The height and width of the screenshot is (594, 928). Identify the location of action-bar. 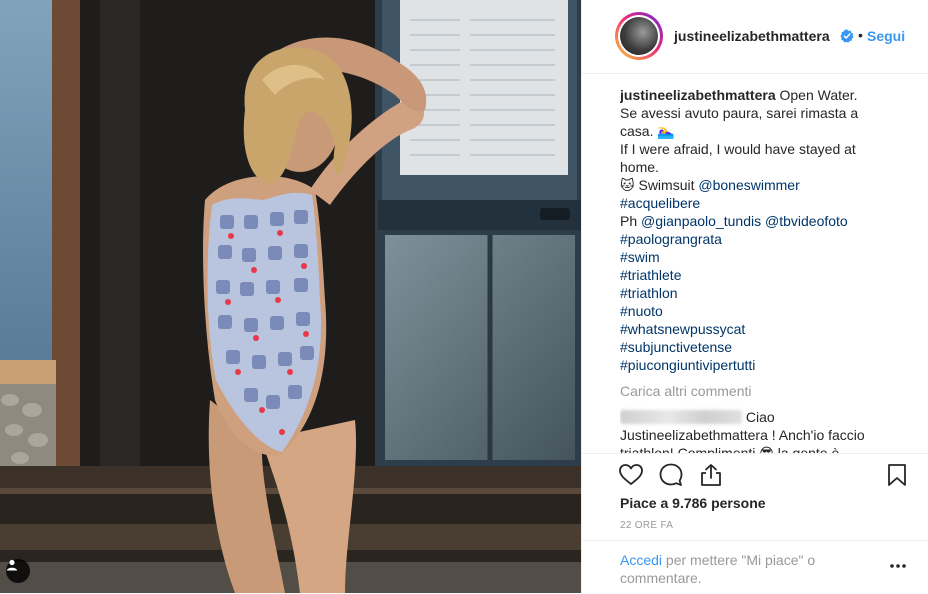
(755, 473).